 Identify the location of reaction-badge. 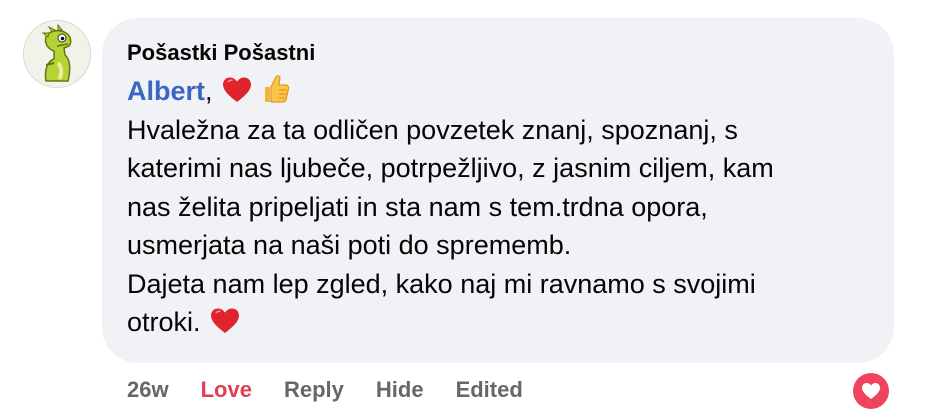
(871, 391).